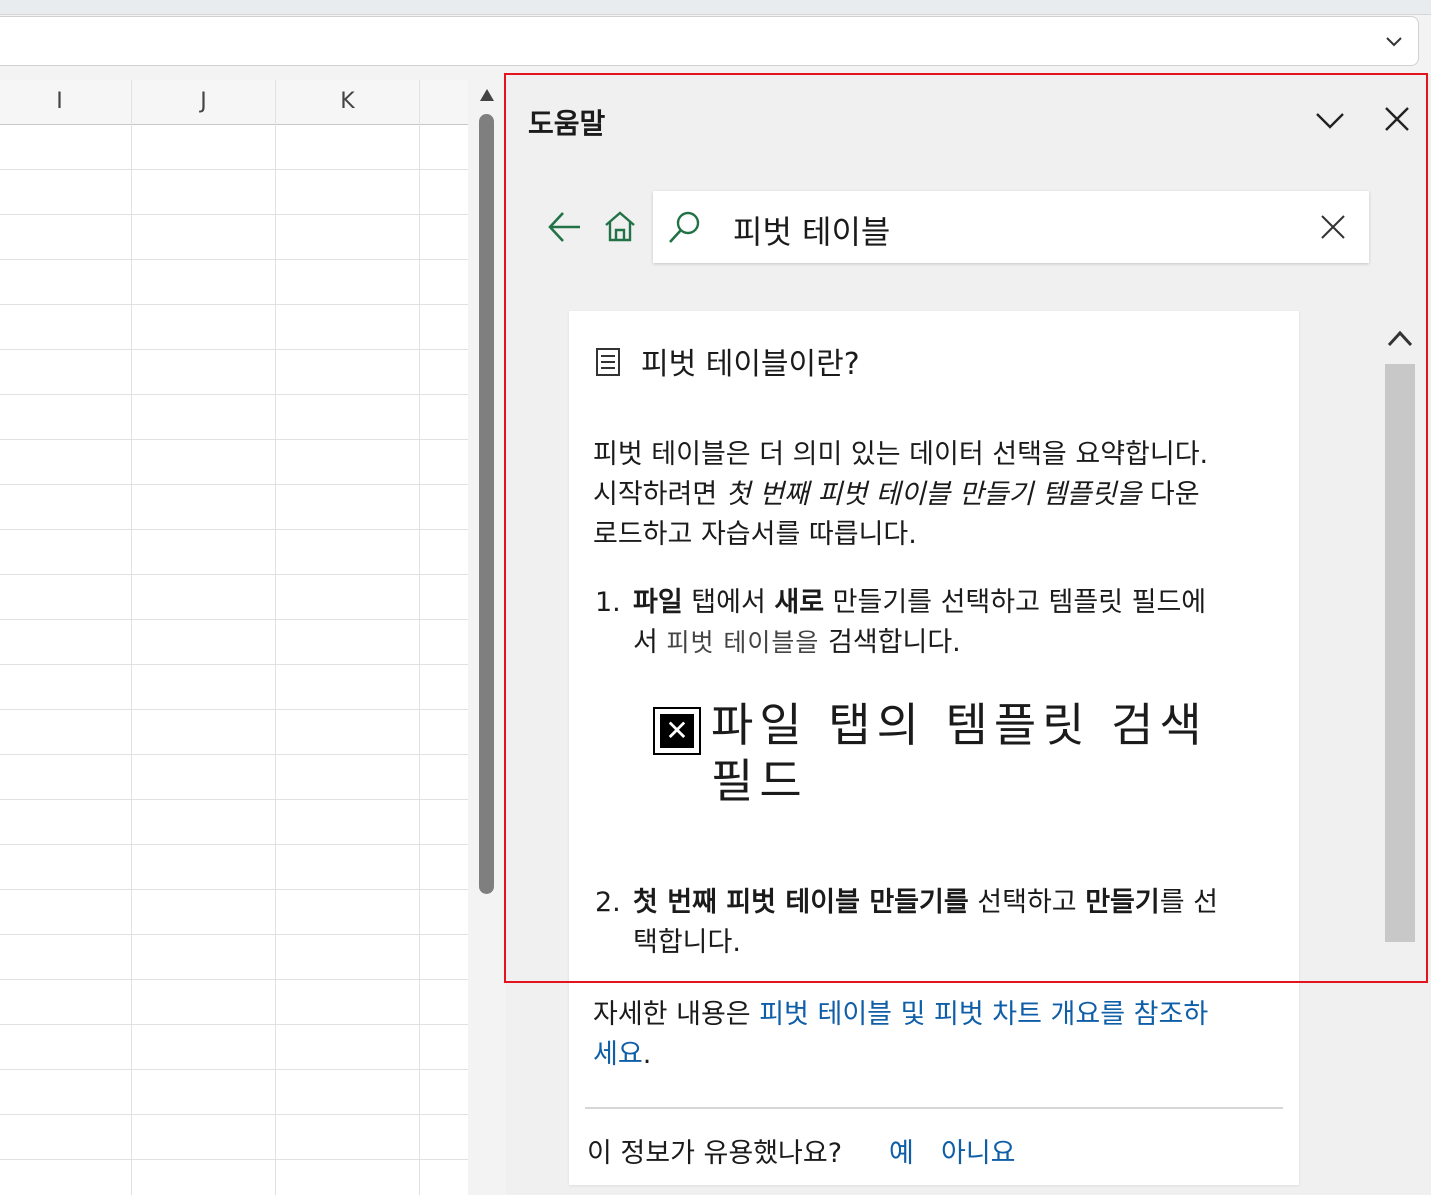 The image size is (1431, 1195). What do you see at coordinates (959, 753) in the screenshot?
I see `image-alt-text: 파일 탭의 템플릿 검색 필드` at bounding box center [959, 753].